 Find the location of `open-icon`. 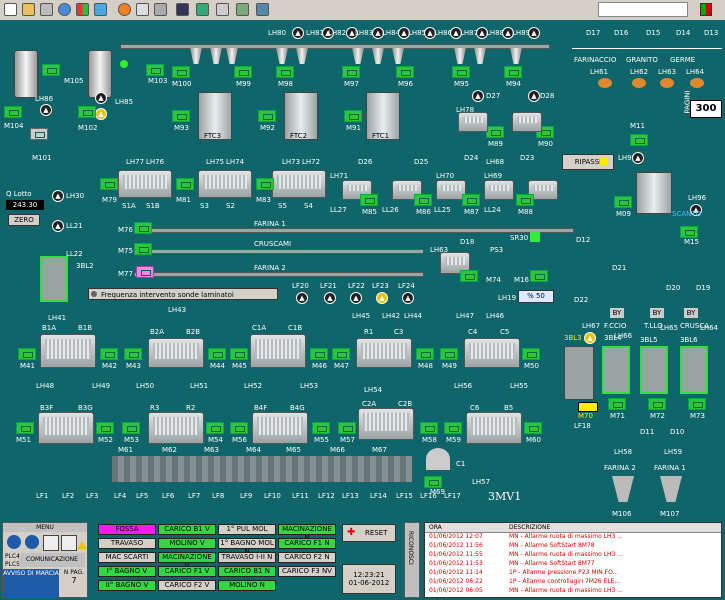

open-icon is located at coordinates (28, 9).